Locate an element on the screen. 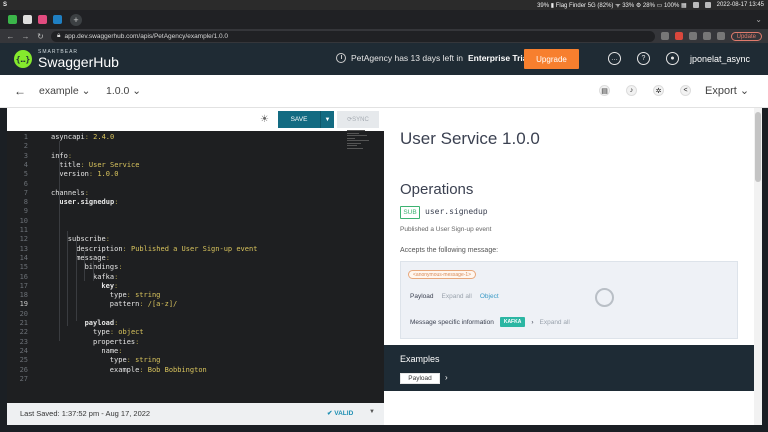 The image size is (768, 432). code-line: 22 type: object is located at coordinates (177, 332).